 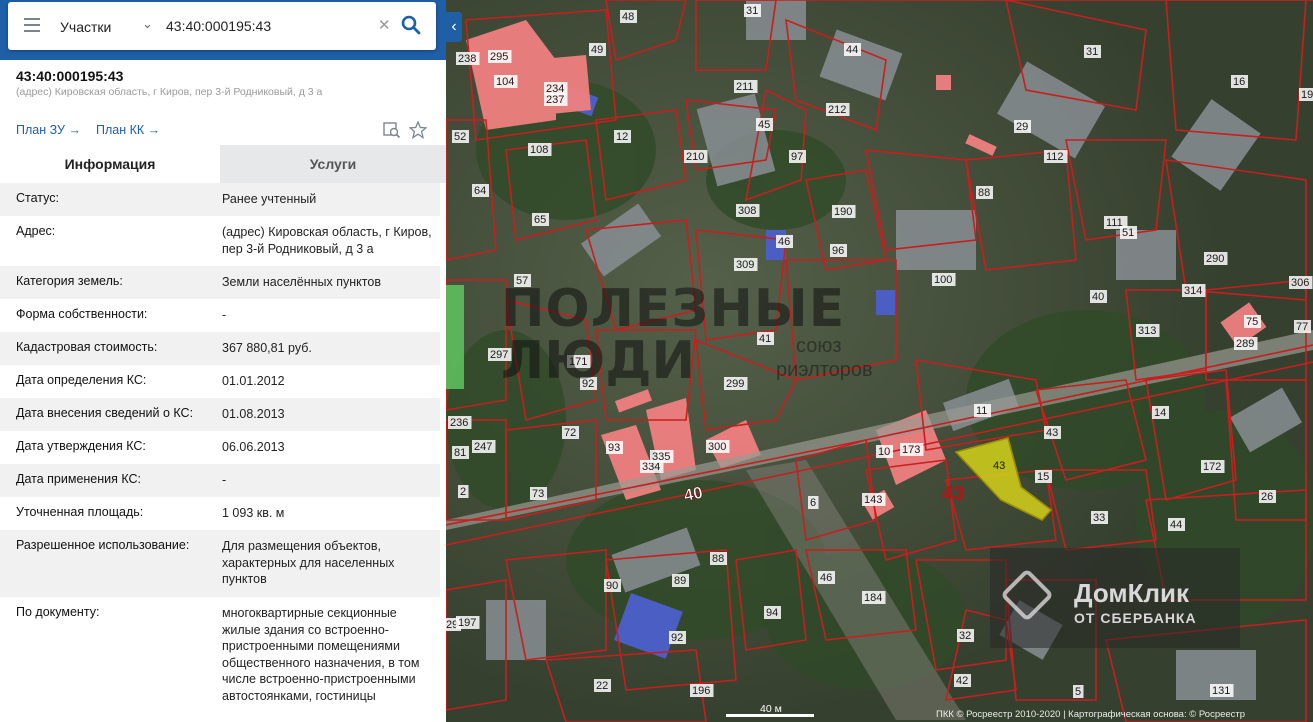 What do you see at coordinates (538, 494) in the screenshot?
I see `parcel-label: 73` at bounding box center [538, 494].